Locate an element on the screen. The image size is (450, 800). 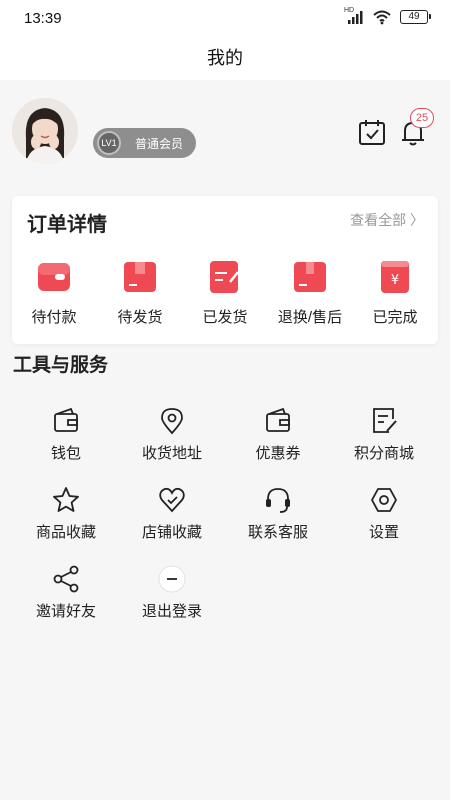
tool-label: 联系客服 is located at coordinates (277, 532).